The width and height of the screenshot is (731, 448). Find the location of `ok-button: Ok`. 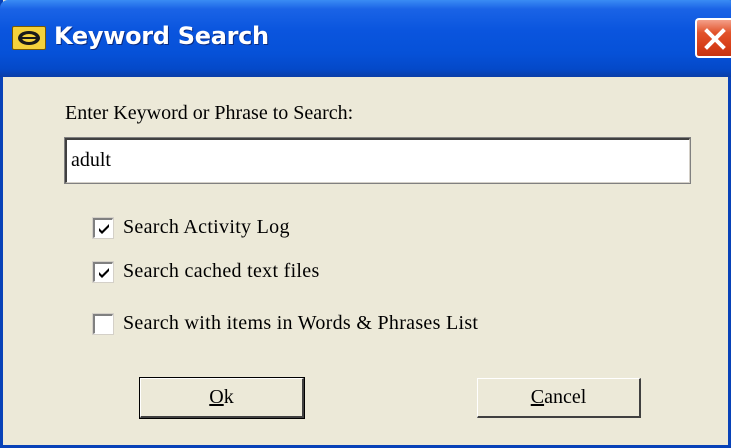

ok-button: Ok is located at coordinates (222, 398).